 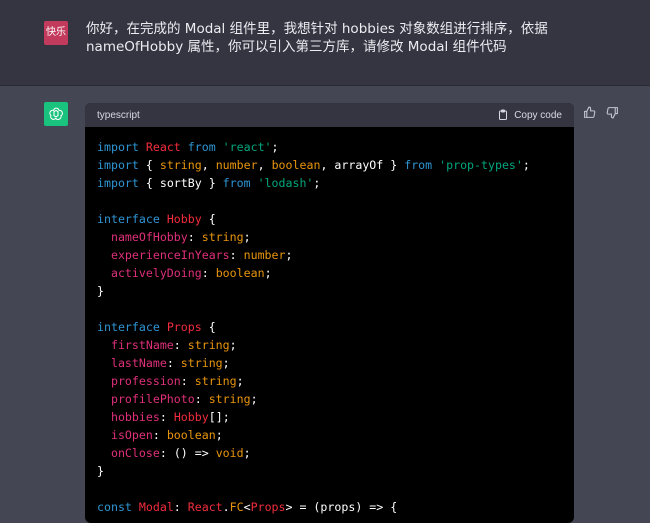 I want to click on code-line: hobbies: Hobby[];, so click(x=170, y=417).